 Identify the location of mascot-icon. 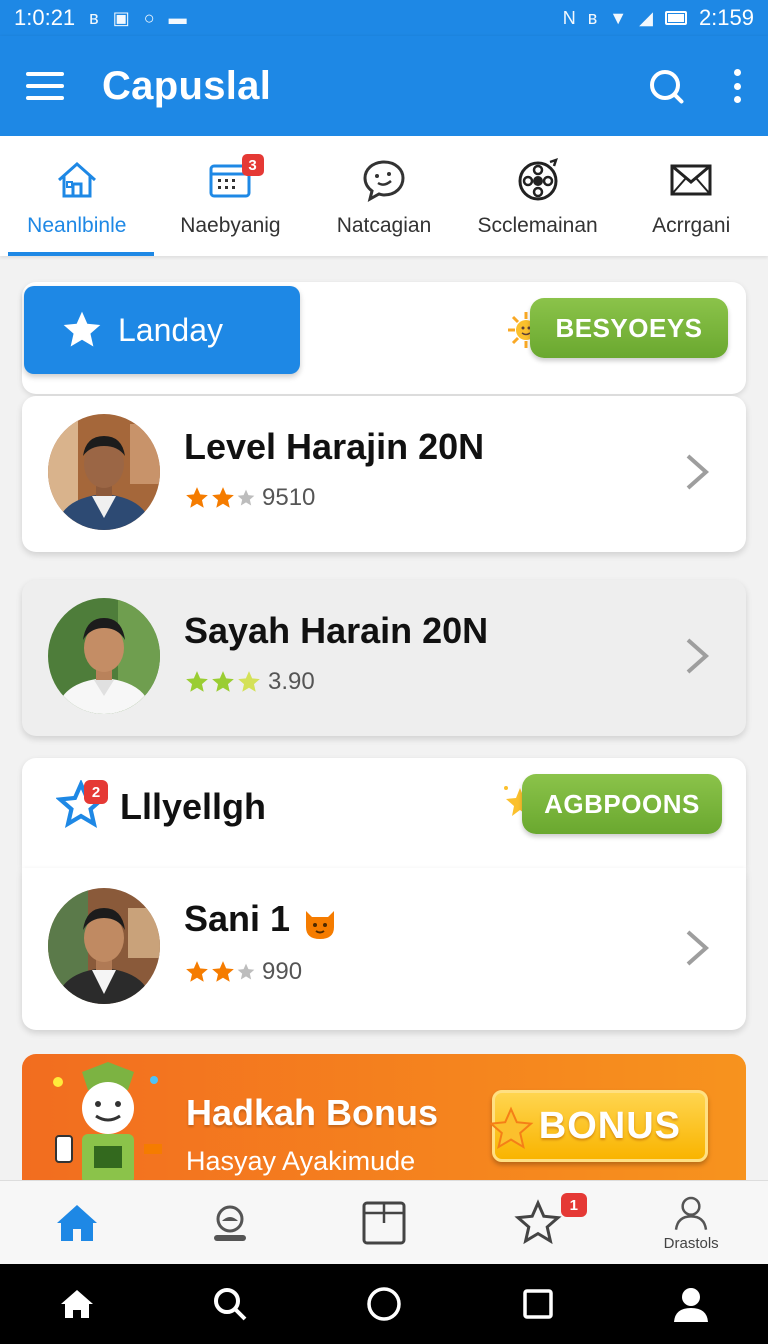
(107, 1123).